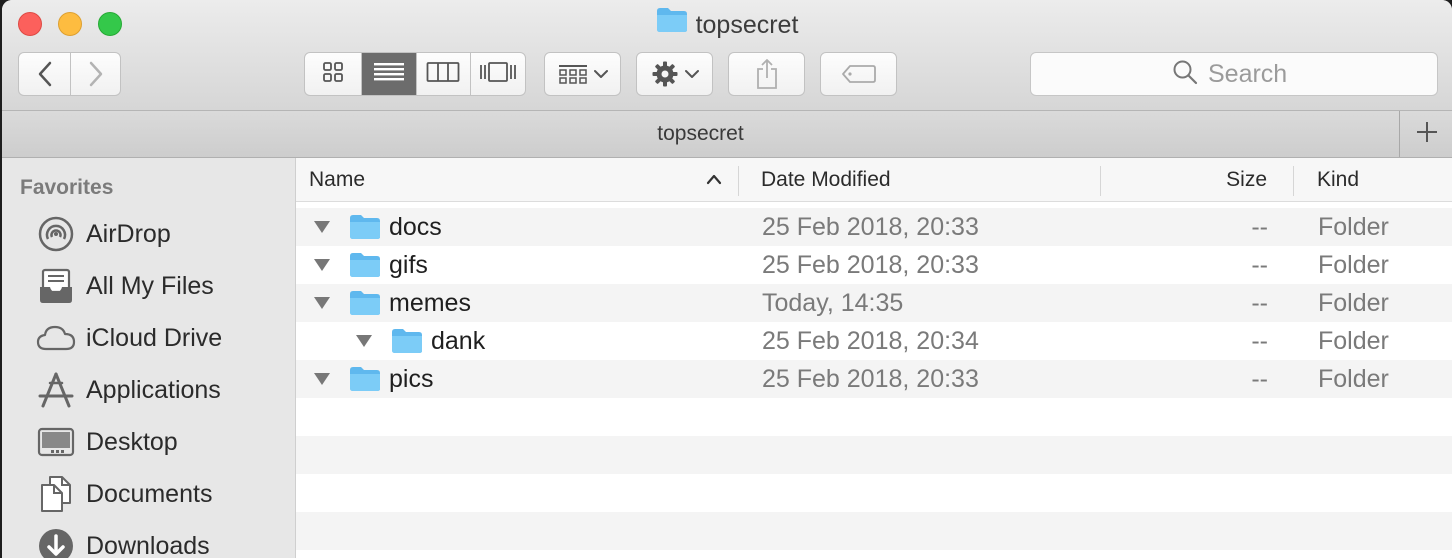  I want to click on sidebar-item-label: iCloud Drive, so click(154, 337).